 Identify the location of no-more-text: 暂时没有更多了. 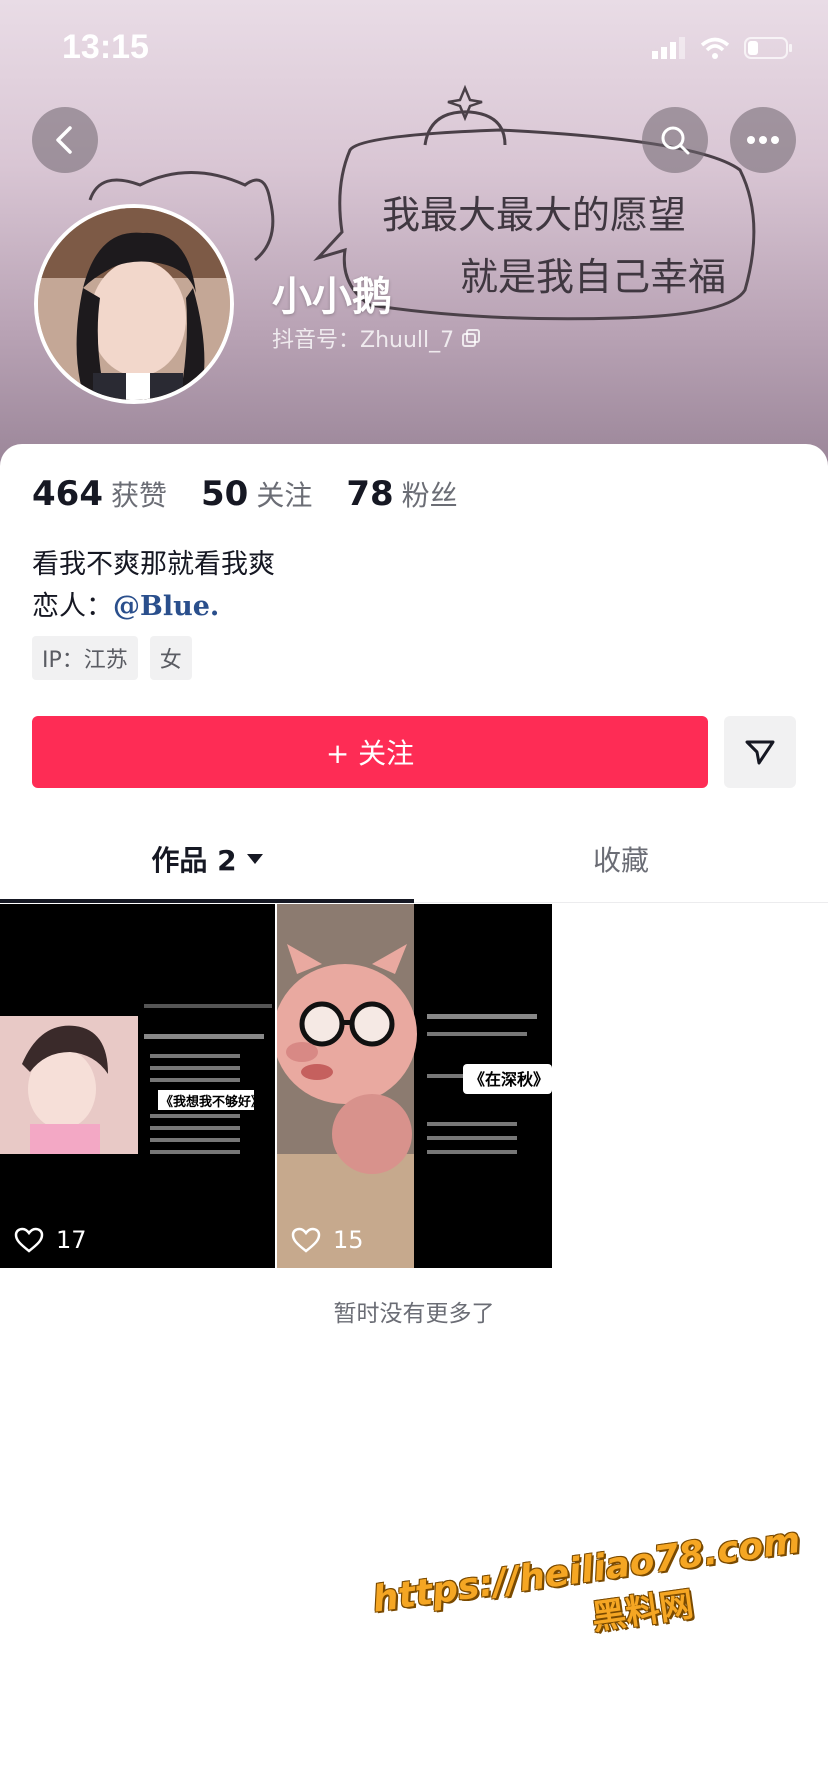
(414, 1314).